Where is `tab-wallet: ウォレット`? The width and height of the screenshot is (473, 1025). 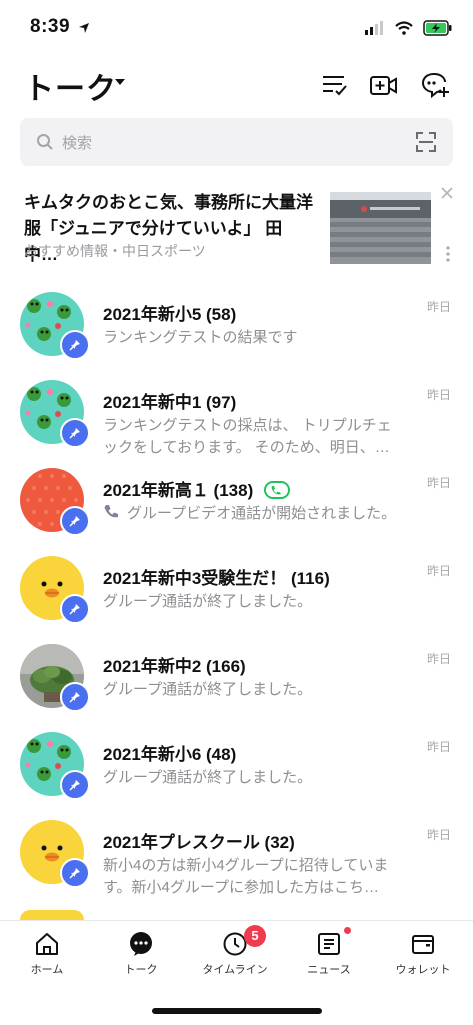 tab-wallet: ウォレット is located at coordinates (423, 956).